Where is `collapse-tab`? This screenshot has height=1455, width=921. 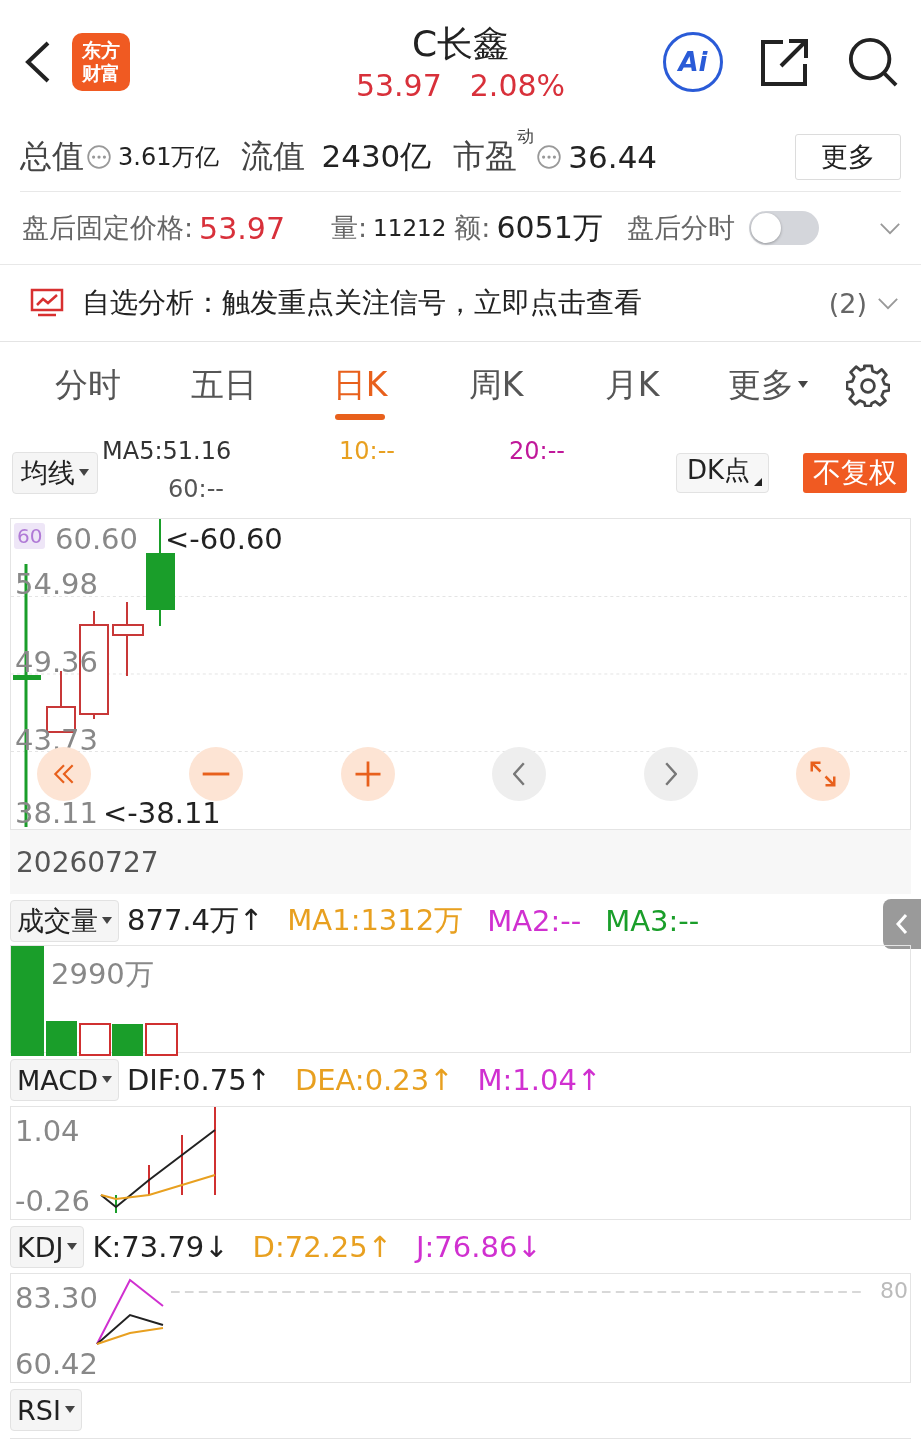 collapse-tab is located at coordinates (902, 924).